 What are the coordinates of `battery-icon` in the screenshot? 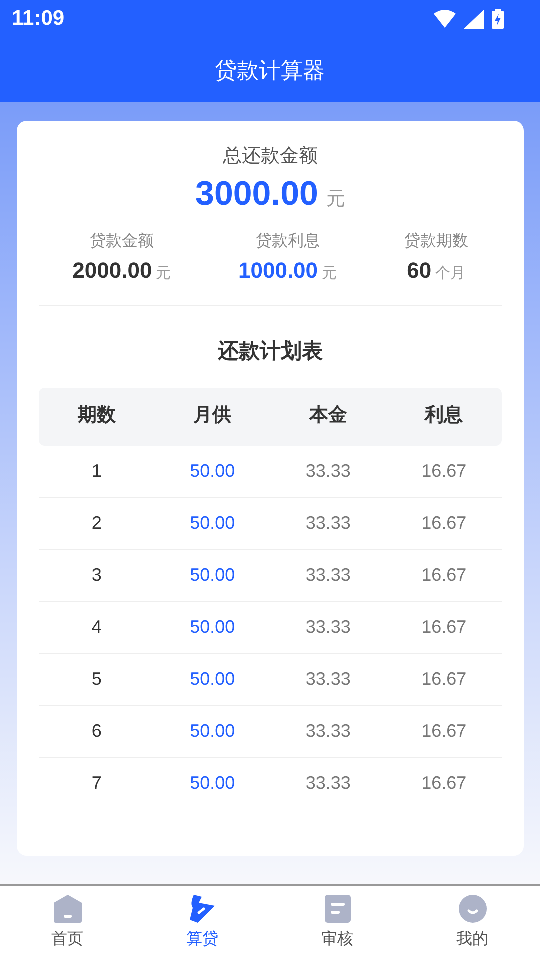 It's located at (498, 19).